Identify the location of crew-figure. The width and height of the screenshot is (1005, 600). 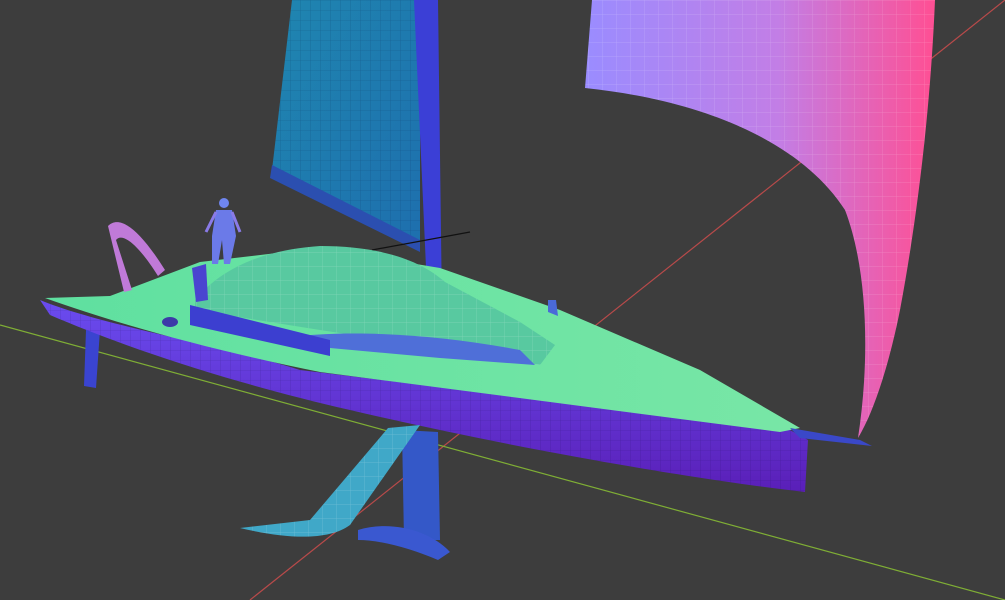
(223, 231).